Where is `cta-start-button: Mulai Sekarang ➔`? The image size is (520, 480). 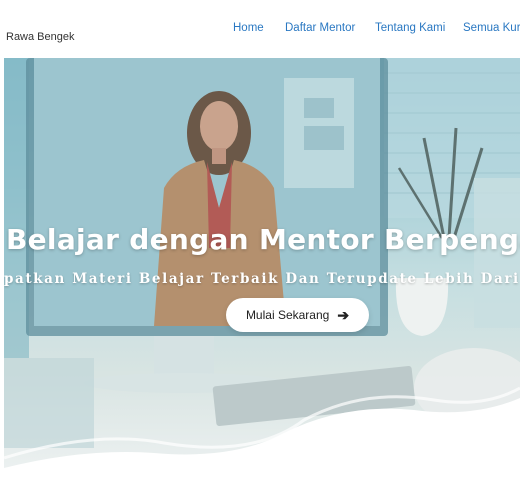
cta-start-button: Mulai Sekarang ➔ is located at coordinates (297, 315).